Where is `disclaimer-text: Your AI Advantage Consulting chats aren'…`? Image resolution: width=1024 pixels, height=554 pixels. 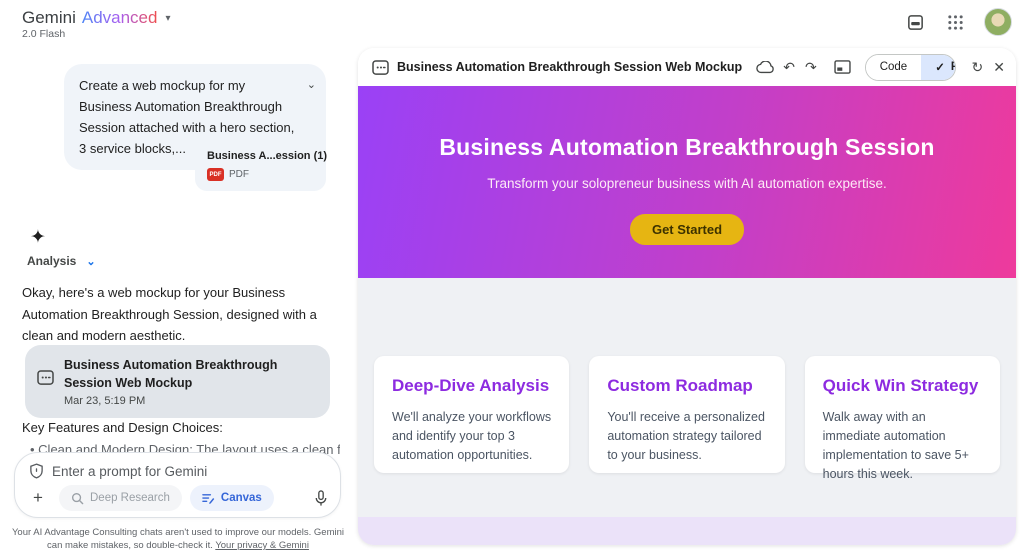
disclaimer-text: Your AI Advantage Consulting chats aren'… is located at coordinates (178, 539).